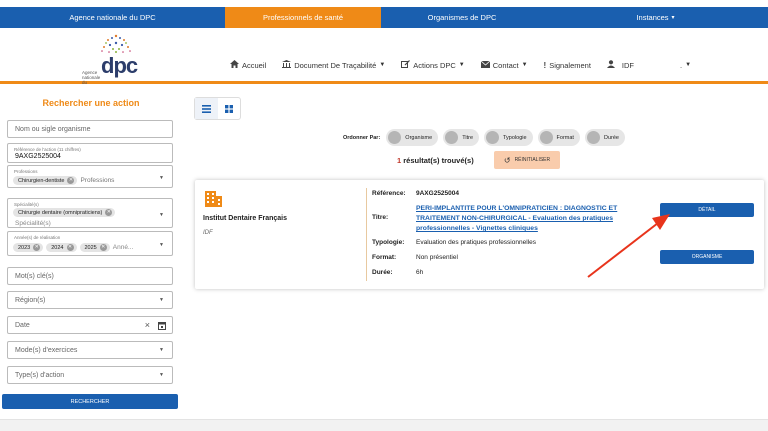  What do you see at coordinates (362, 137) in the screenshot?
I see `sort-label: Ordonner Par:` at bounding box center [362, 137].